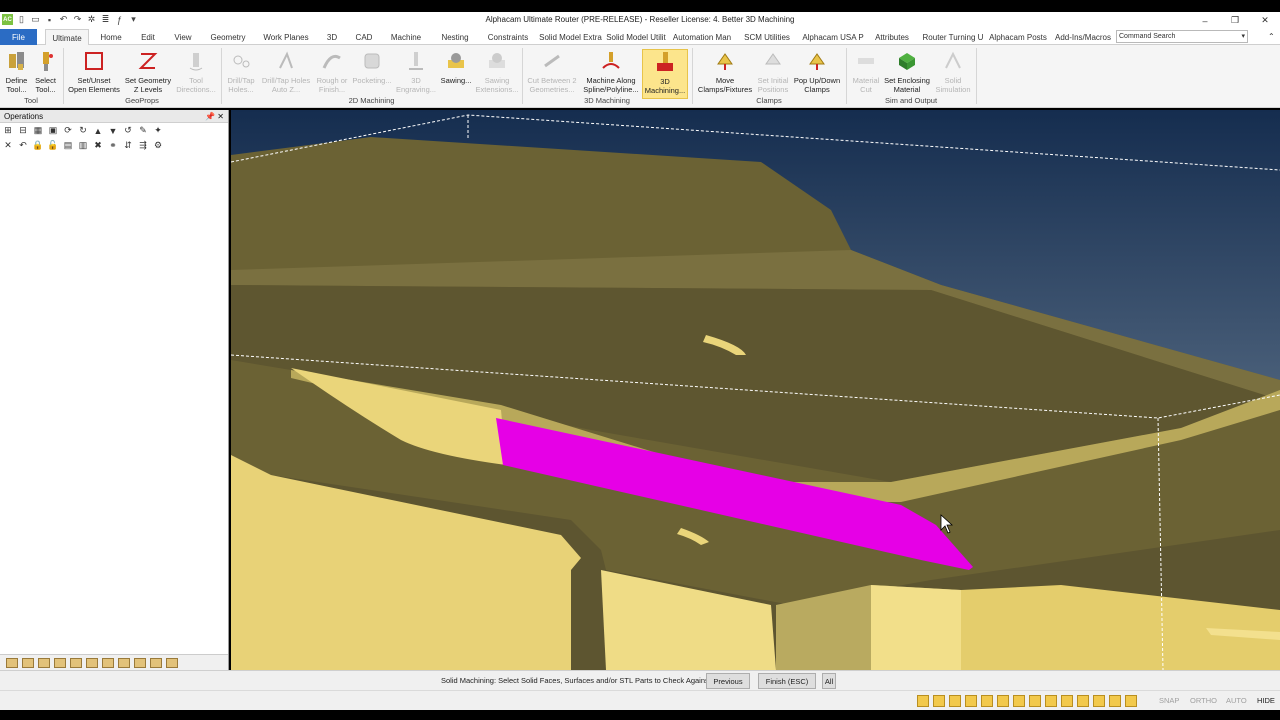 This screenshot has height=720, width=1280. What do you see at coordinates (1203, 700) in the screenshot?
I see `ortho-mode-toggle: ORTHO` at bounding box center [1203, 700].